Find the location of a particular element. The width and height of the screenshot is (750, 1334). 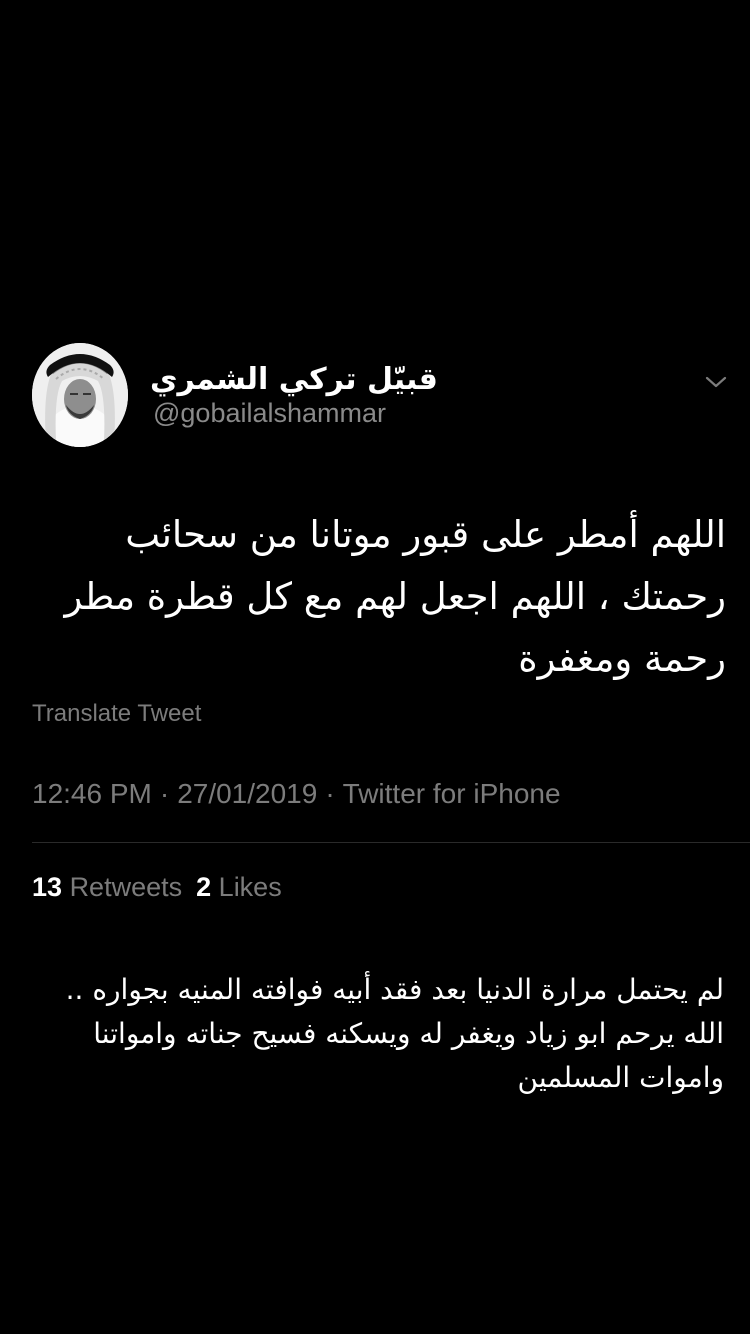

tweet-time: 12:46 PM is located at coordinates (92, 793).